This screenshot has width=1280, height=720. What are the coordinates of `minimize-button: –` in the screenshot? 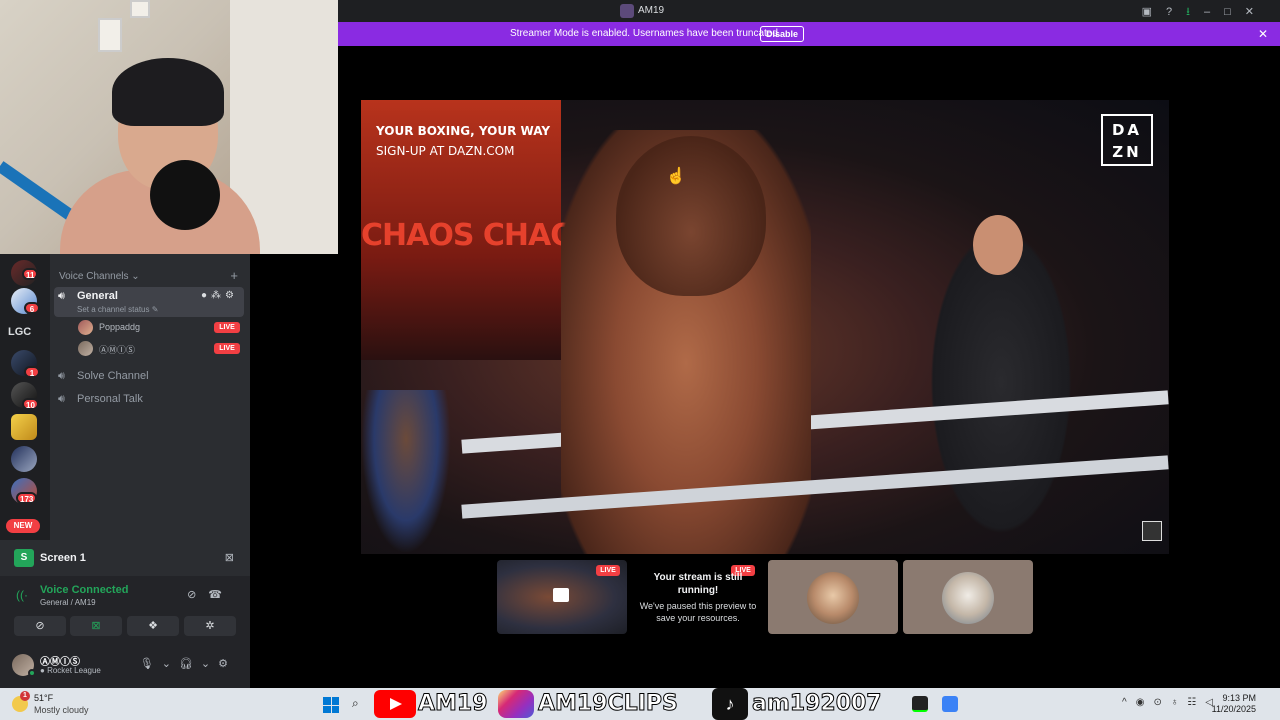 It's located at (1214, 12).